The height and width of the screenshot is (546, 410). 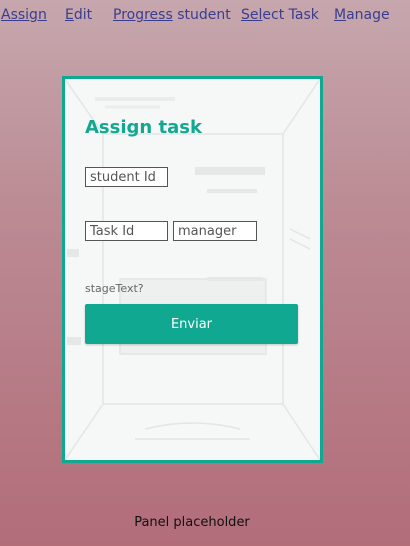 I want to click on nav-link-progress-underlined: Progress, so click(x=143, y=15).